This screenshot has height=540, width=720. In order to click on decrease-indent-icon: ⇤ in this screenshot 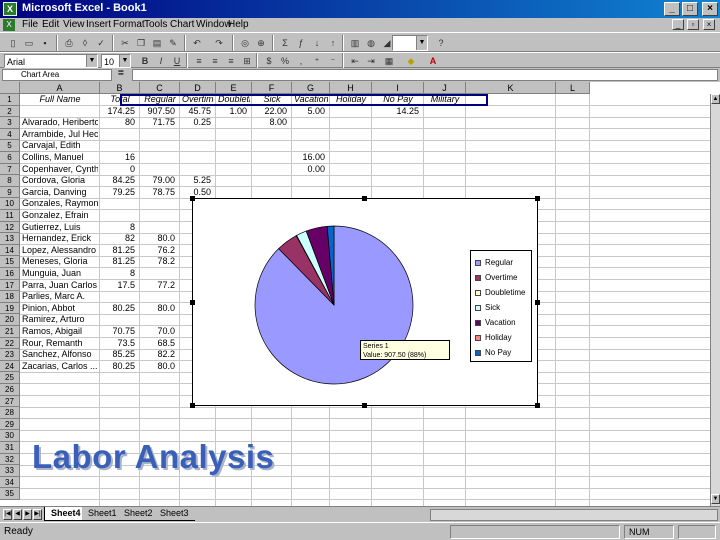, I will do `click(355, 61)`.